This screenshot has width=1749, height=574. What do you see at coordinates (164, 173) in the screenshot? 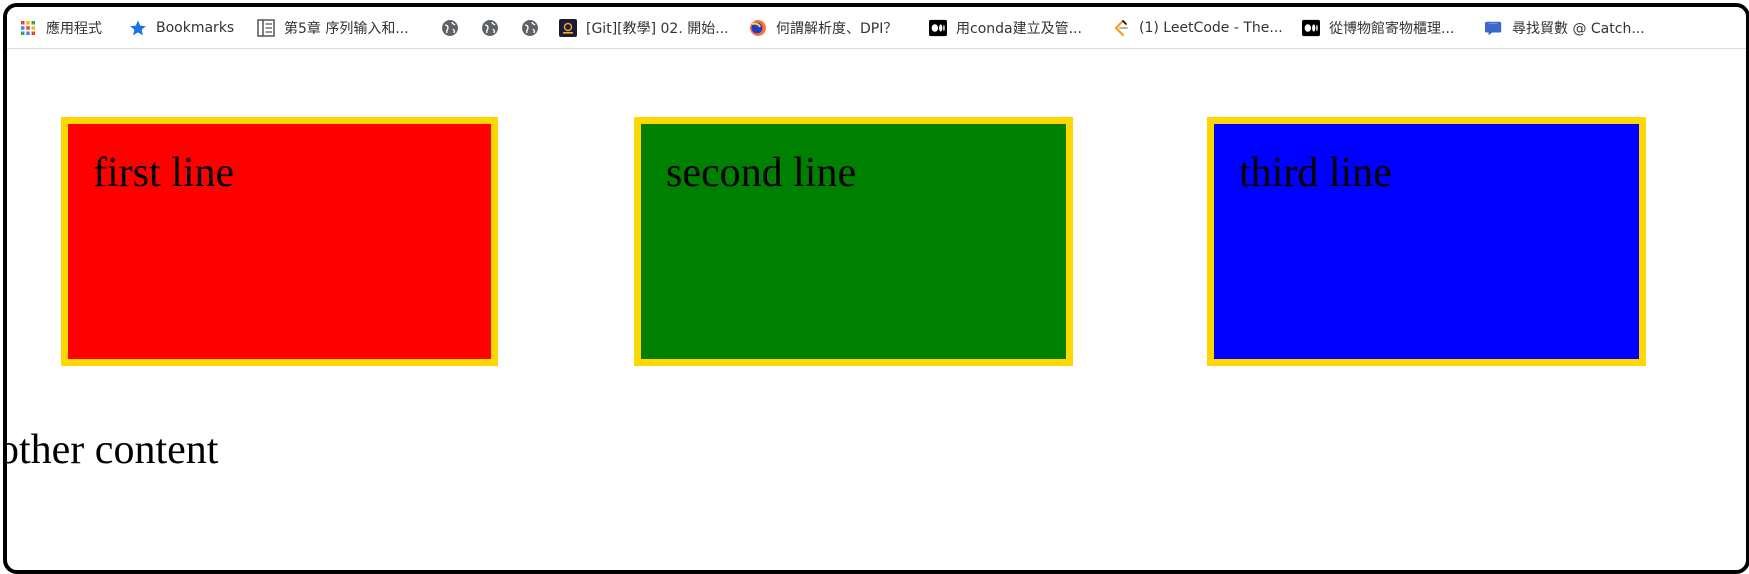
I see `box-text: first line` at bounding box center [164, 173].